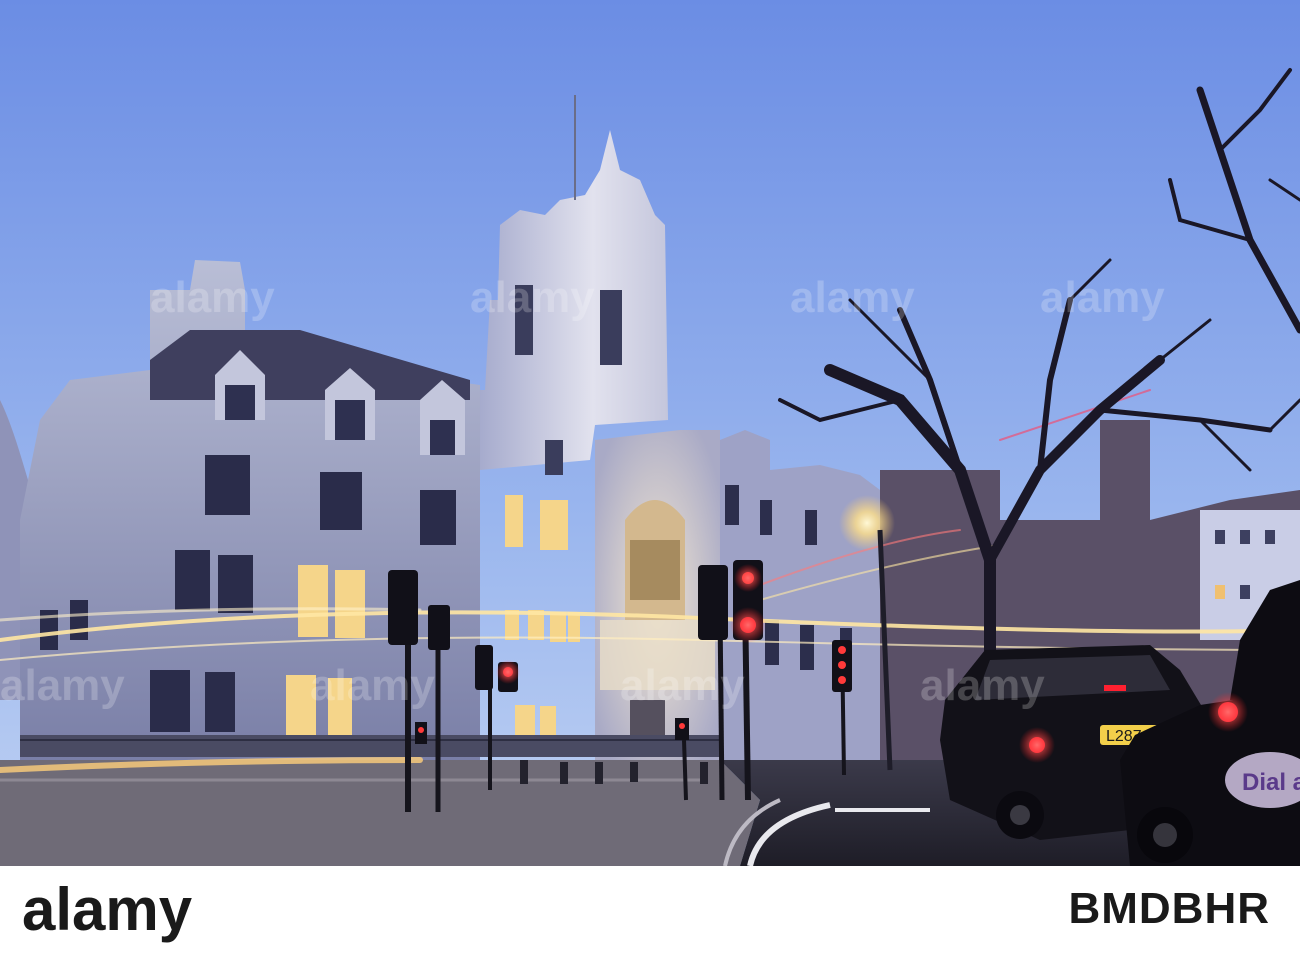 The image size is (1300, 956). I want to click on alamy-logo: alamy, so click(152, 911).